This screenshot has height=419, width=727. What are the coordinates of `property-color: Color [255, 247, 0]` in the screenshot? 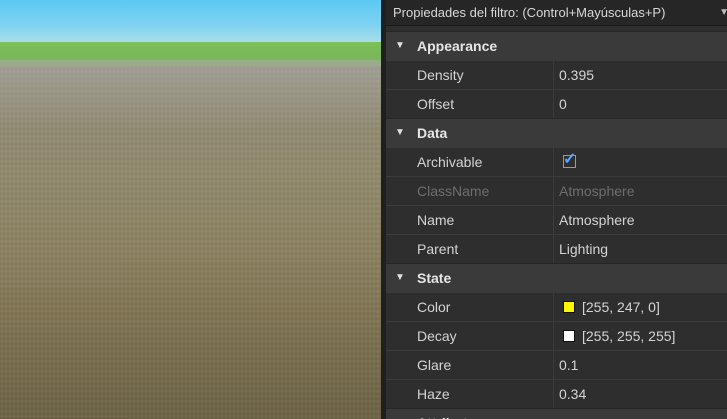 It's located at (556, 306).